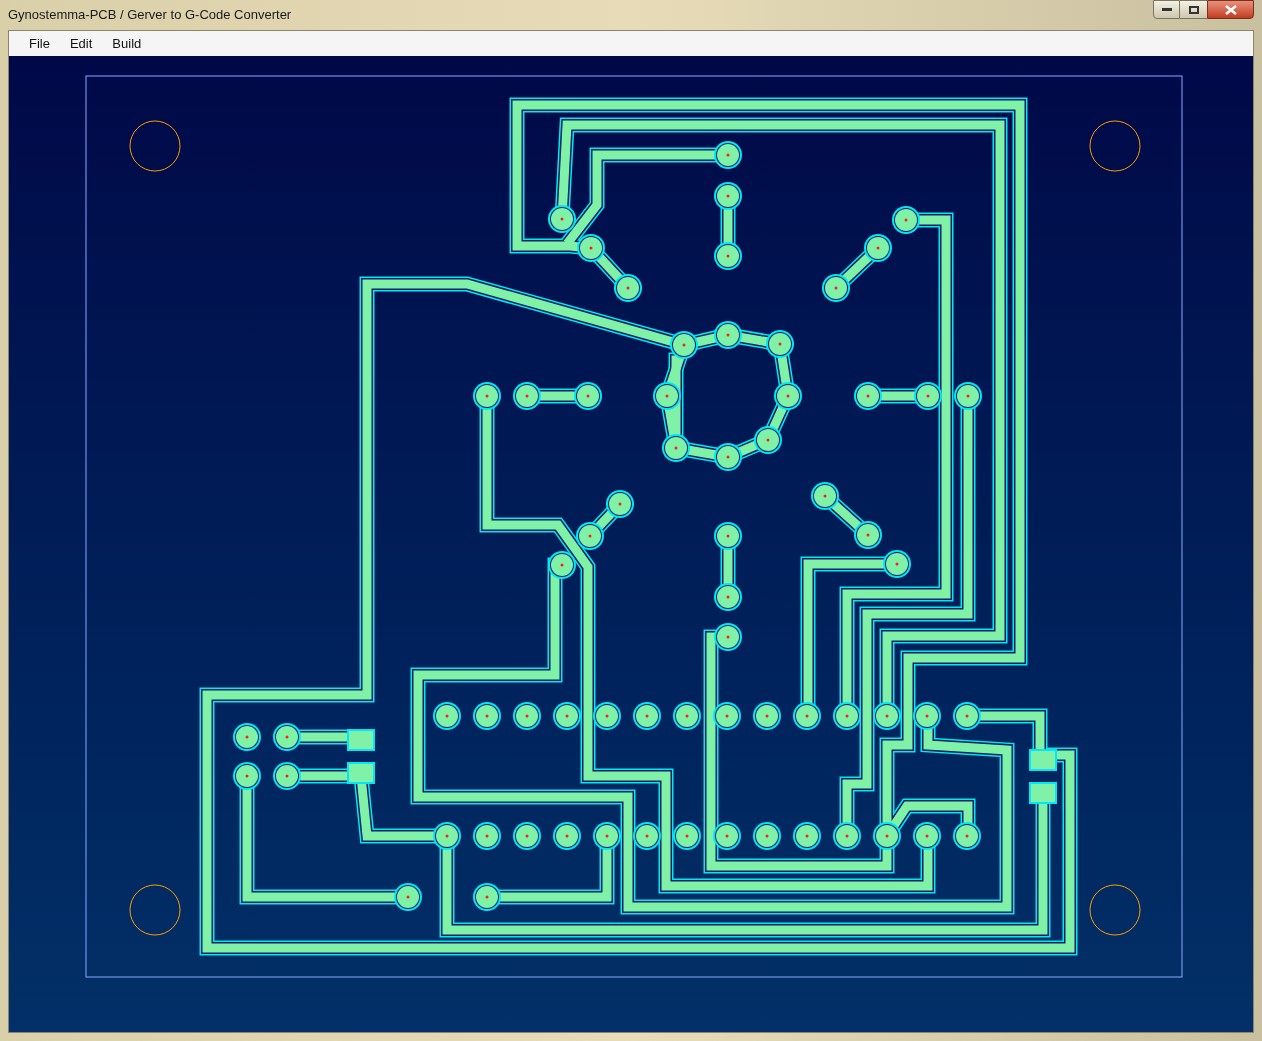 The height and width of the screenshot is (1041, 1262). I want to click on close-button, so click(1230, 9).